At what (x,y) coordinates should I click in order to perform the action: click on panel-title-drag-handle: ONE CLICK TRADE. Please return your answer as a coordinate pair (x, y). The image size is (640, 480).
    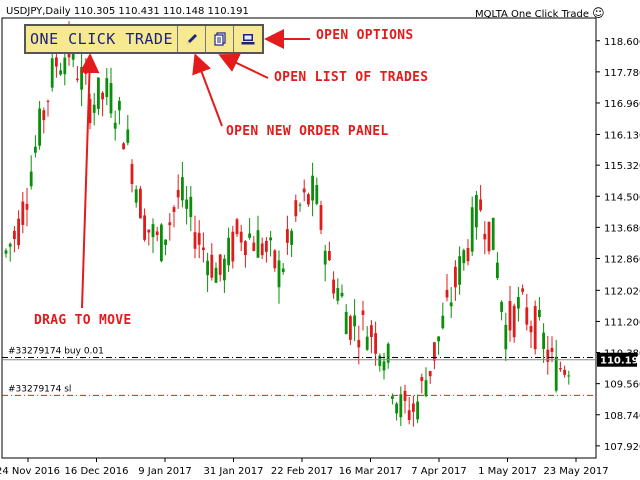
    Looking at the image, I should click on (102, 39).